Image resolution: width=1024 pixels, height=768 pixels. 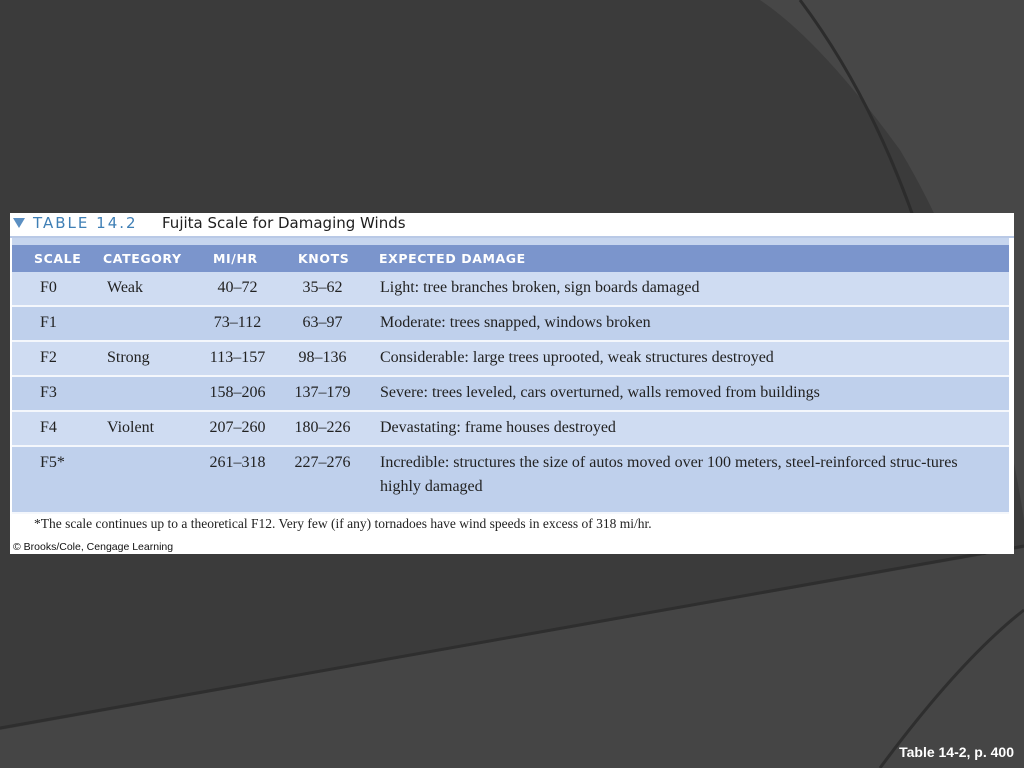 I want to click on cell-mph: 113–157, so click(x=237, y=357).